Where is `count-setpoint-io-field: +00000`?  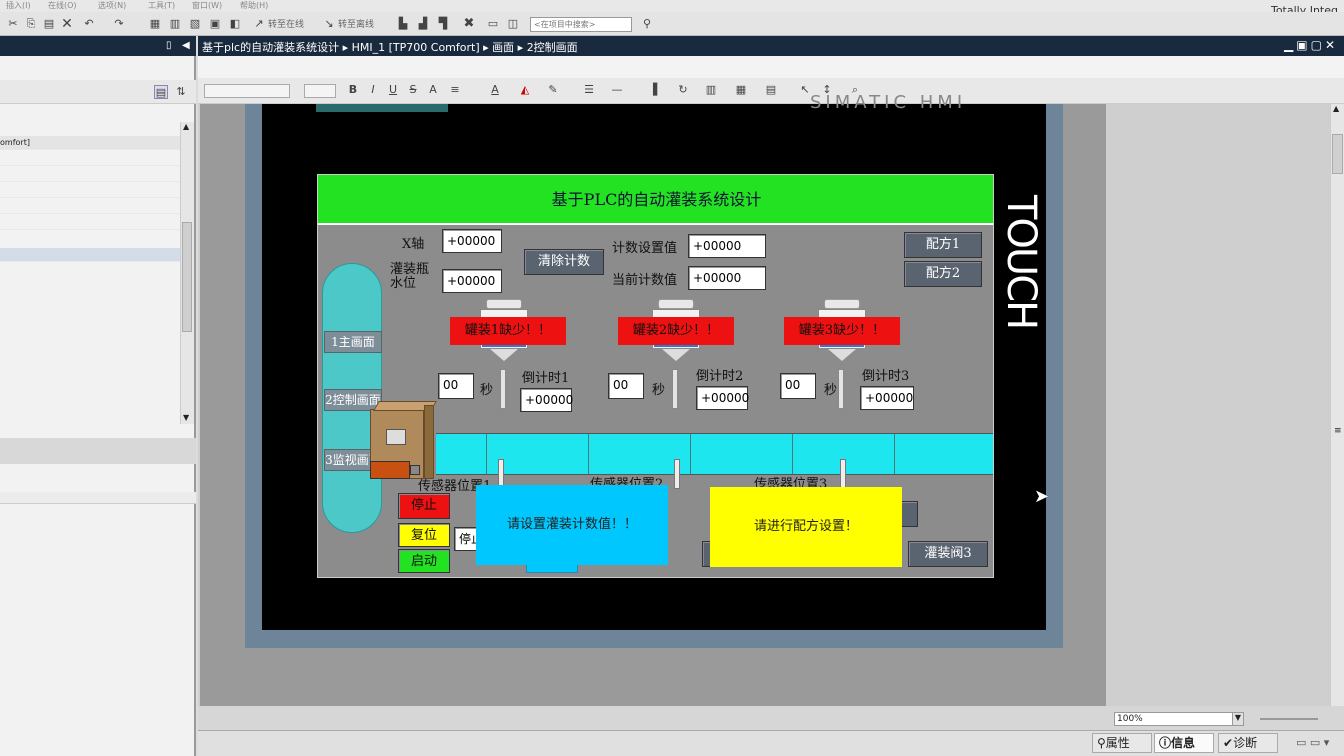
count-setpoint-io-field: +00000 is located at coordinates (727, 246).